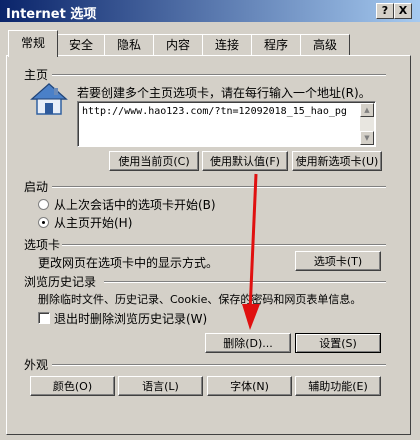 The image size is (420, 440). What do you see at coordinates (42, 245) in the screenshot?
I see `tabs-group-label: 选项卡` at bounding box center [42, 245].